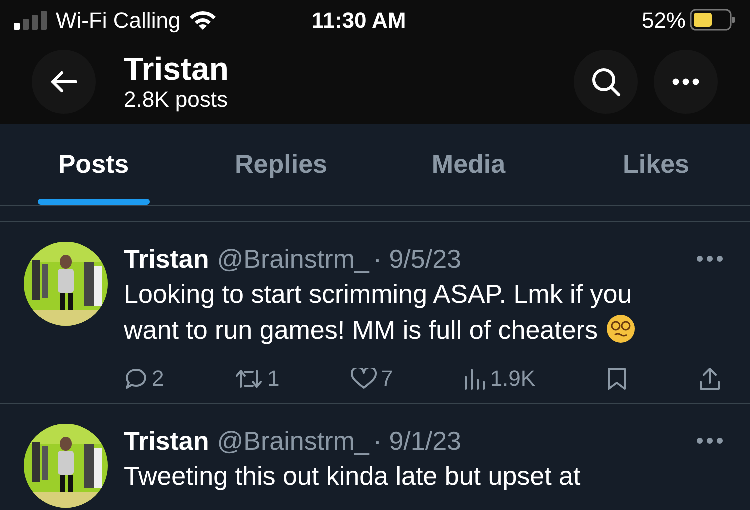  What do you see at coordinates (31, 20) in the screenshot?
I see `signal-icon` at bounding box center [31, 20].